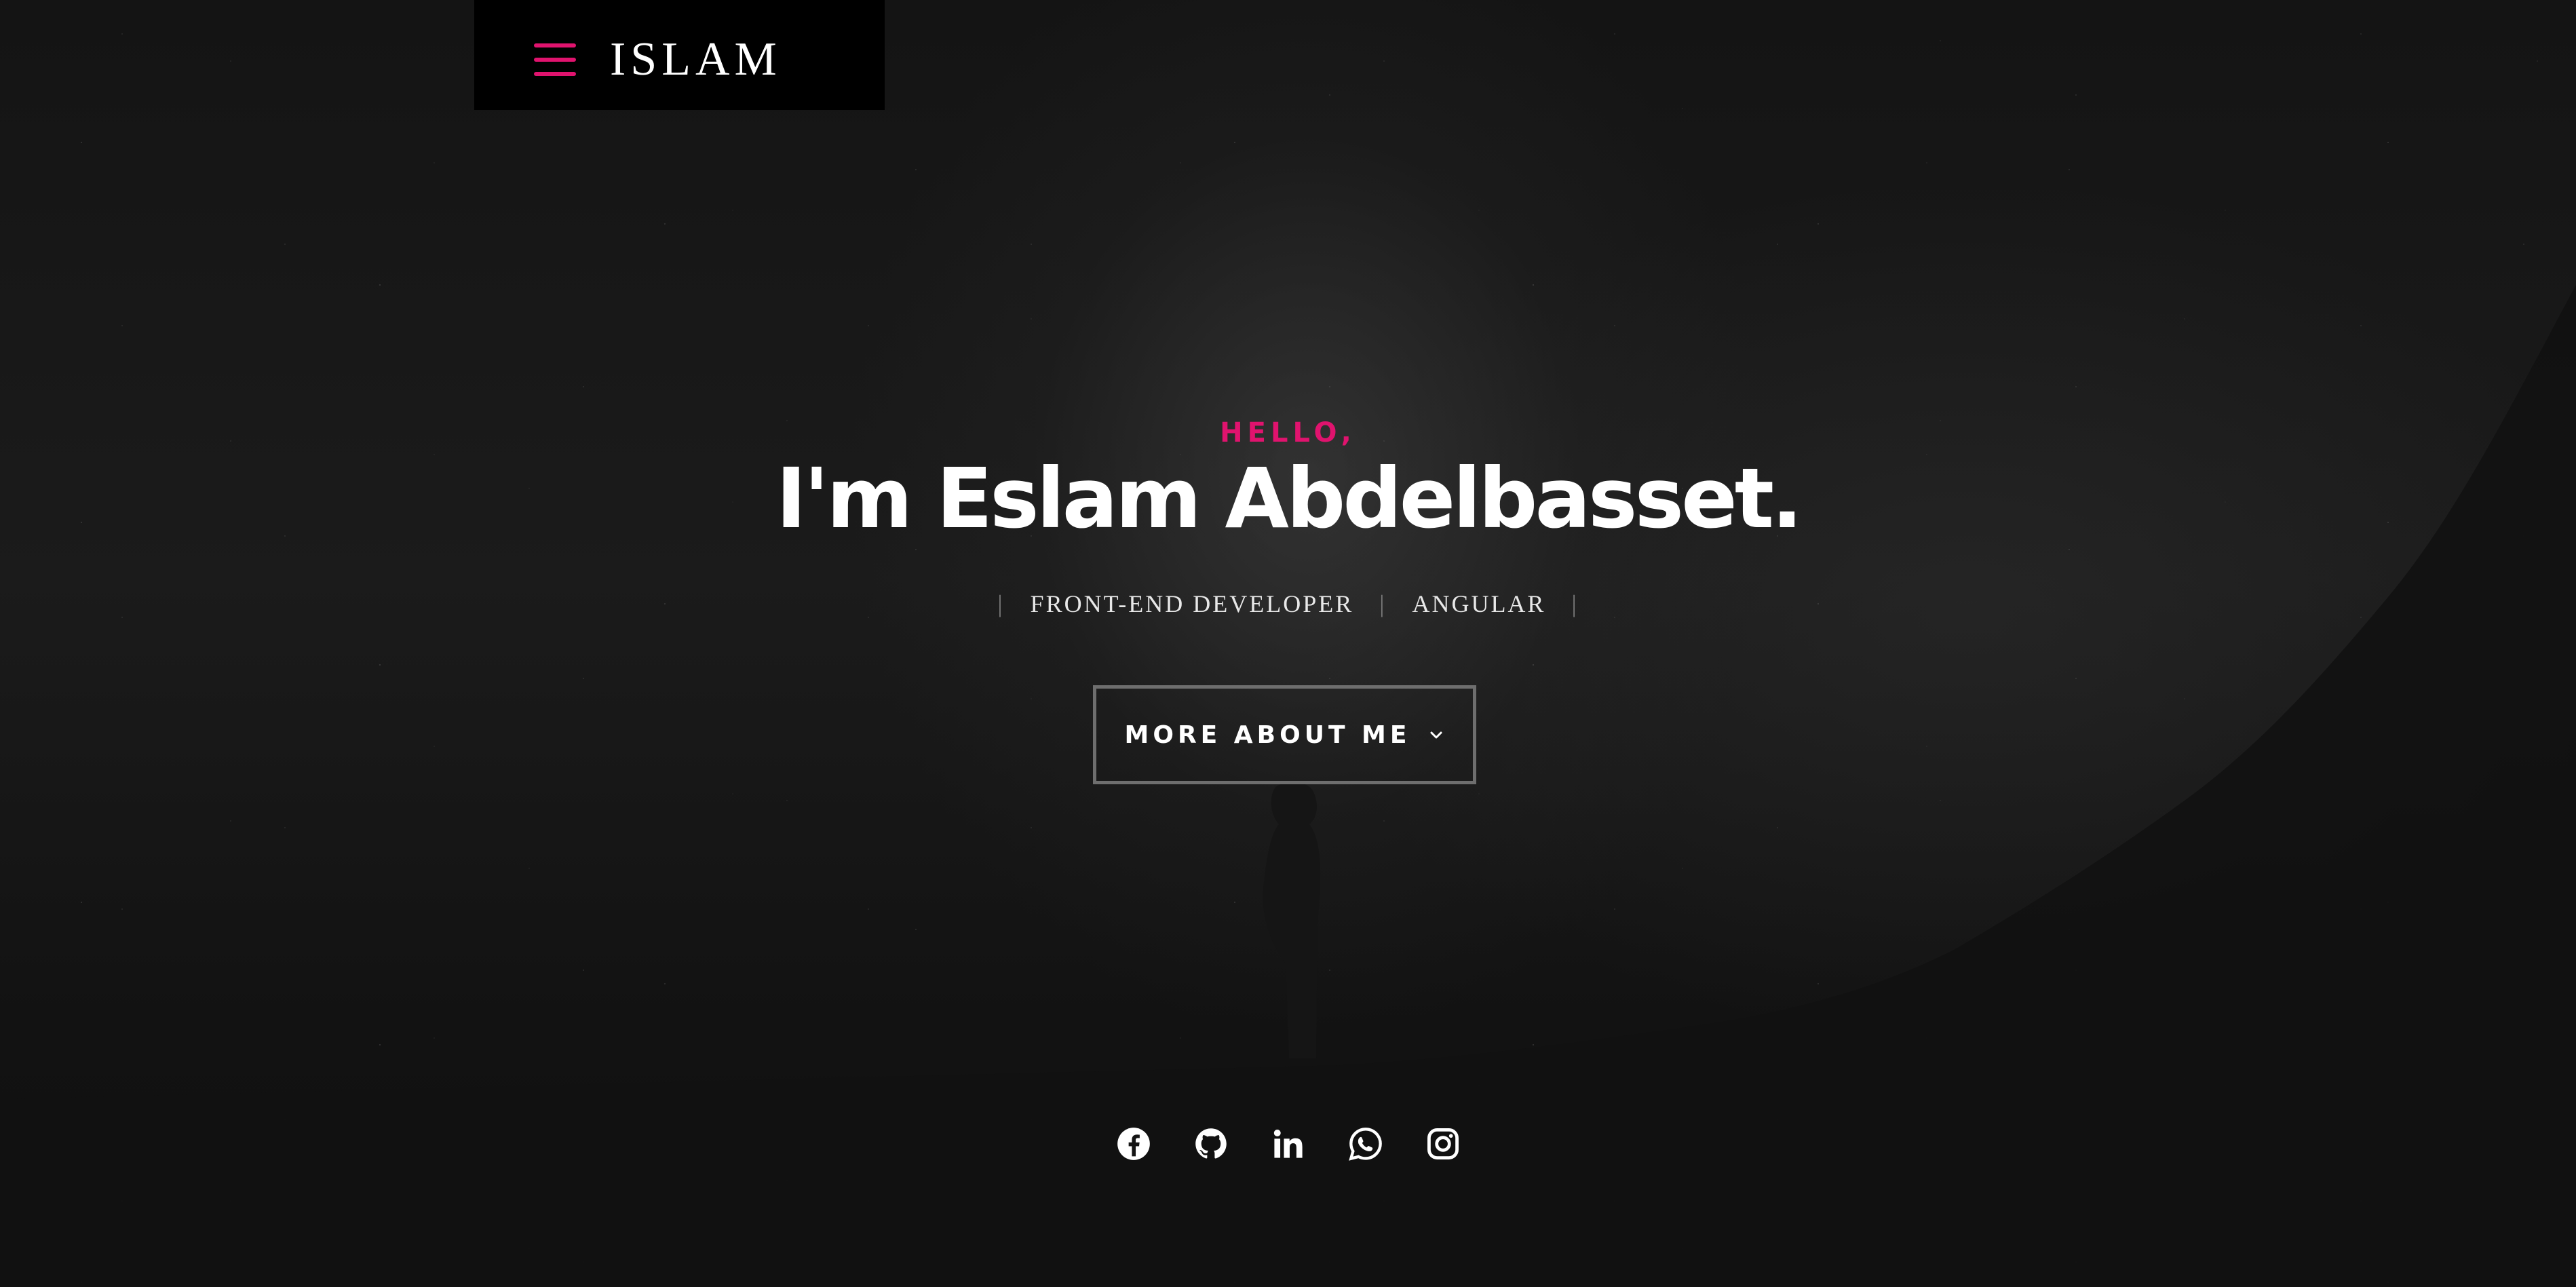  Describe the element at coordinates (555, 60) in the screenshot. I see `hamburger-menu-icon` at that location.